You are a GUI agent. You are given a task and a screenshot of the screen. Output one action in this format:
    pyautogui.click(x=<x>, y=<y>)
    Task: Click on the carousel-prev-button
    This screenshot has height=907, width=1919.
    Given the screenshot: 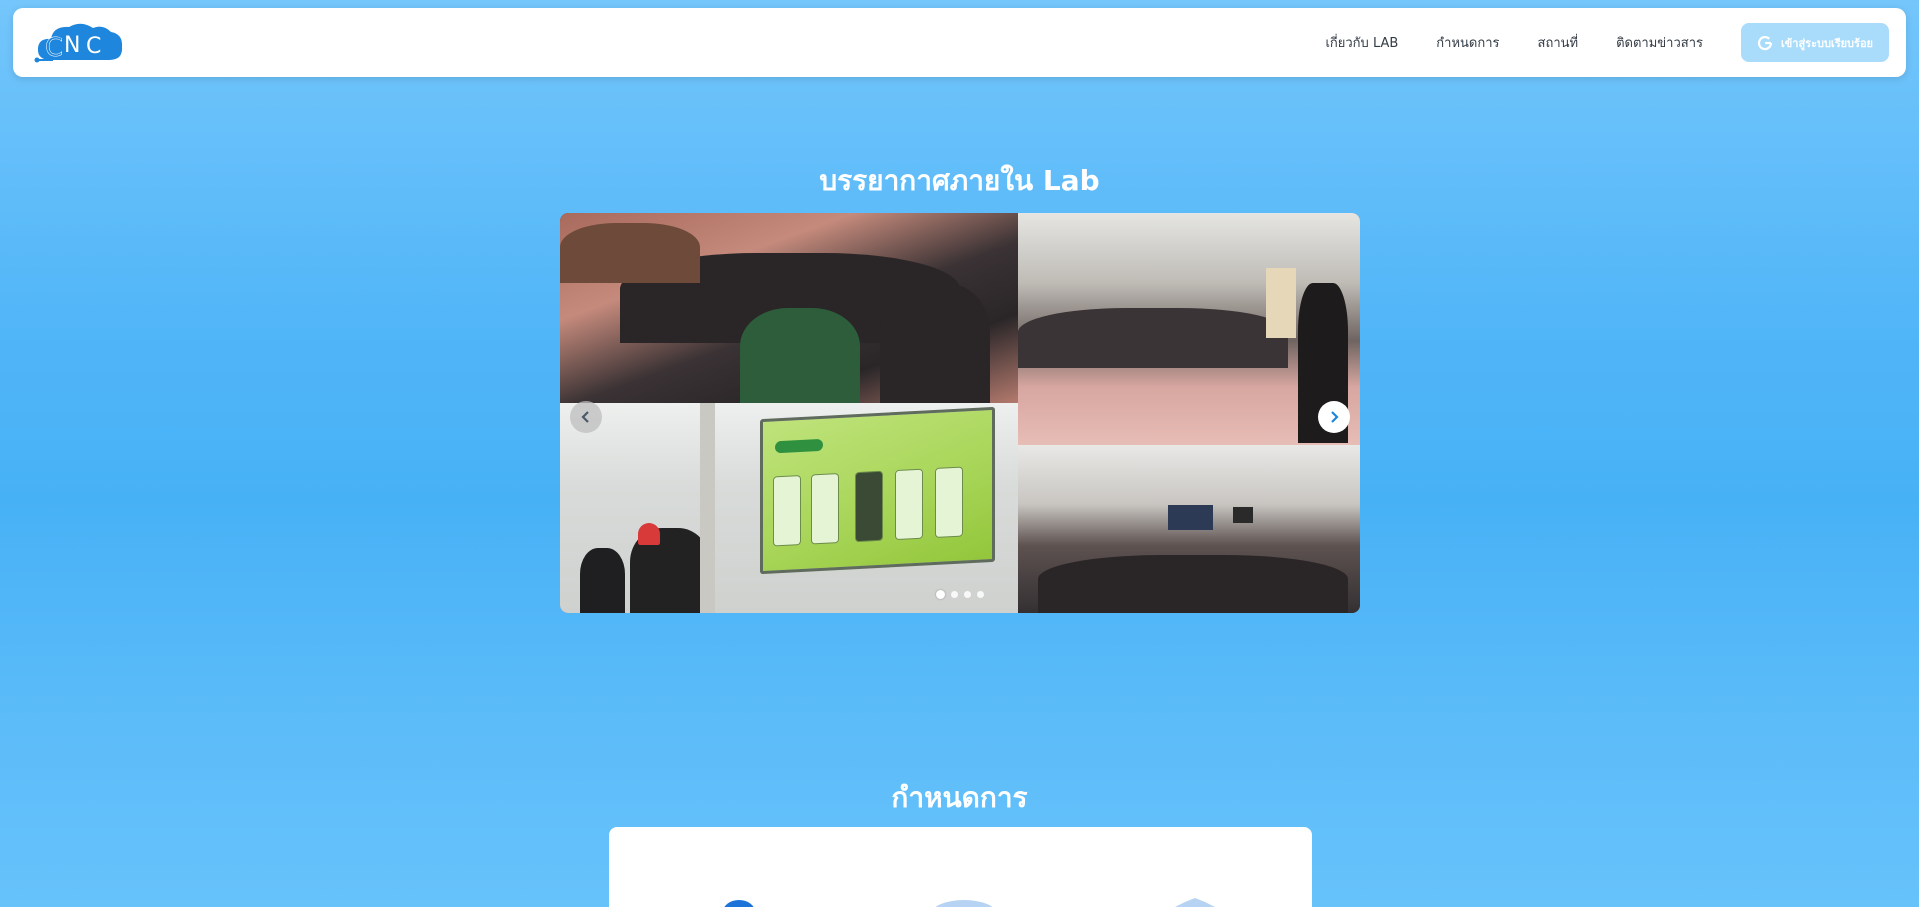 What is the action you would take?
    pyautogui.click(x=586, y=417)
    